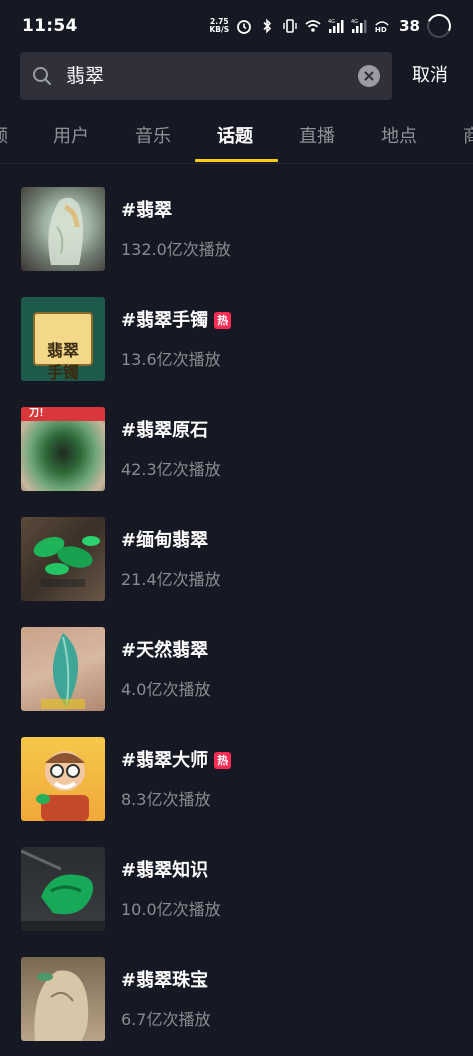 The height and width of the screenshot is (1056, 473). I want to click on topic-title-text: #翡翠珠宝, so click(165, 980).